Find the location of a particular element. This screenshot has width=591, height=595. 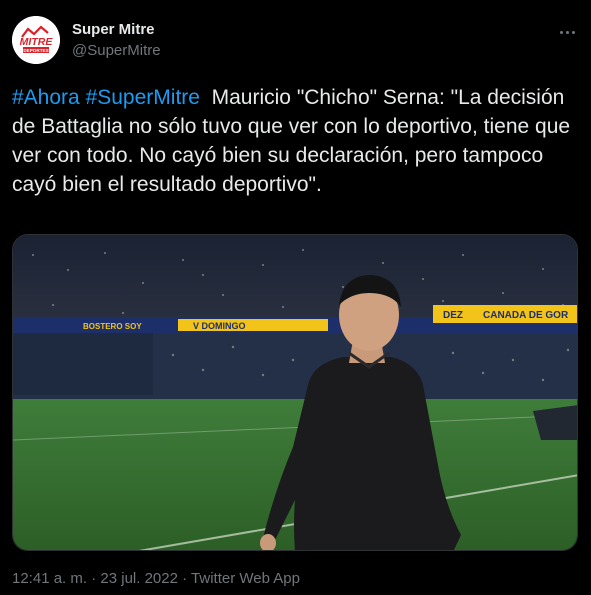

banner-text-3: CANADA DE GOR is located at coordinates (526, 315).